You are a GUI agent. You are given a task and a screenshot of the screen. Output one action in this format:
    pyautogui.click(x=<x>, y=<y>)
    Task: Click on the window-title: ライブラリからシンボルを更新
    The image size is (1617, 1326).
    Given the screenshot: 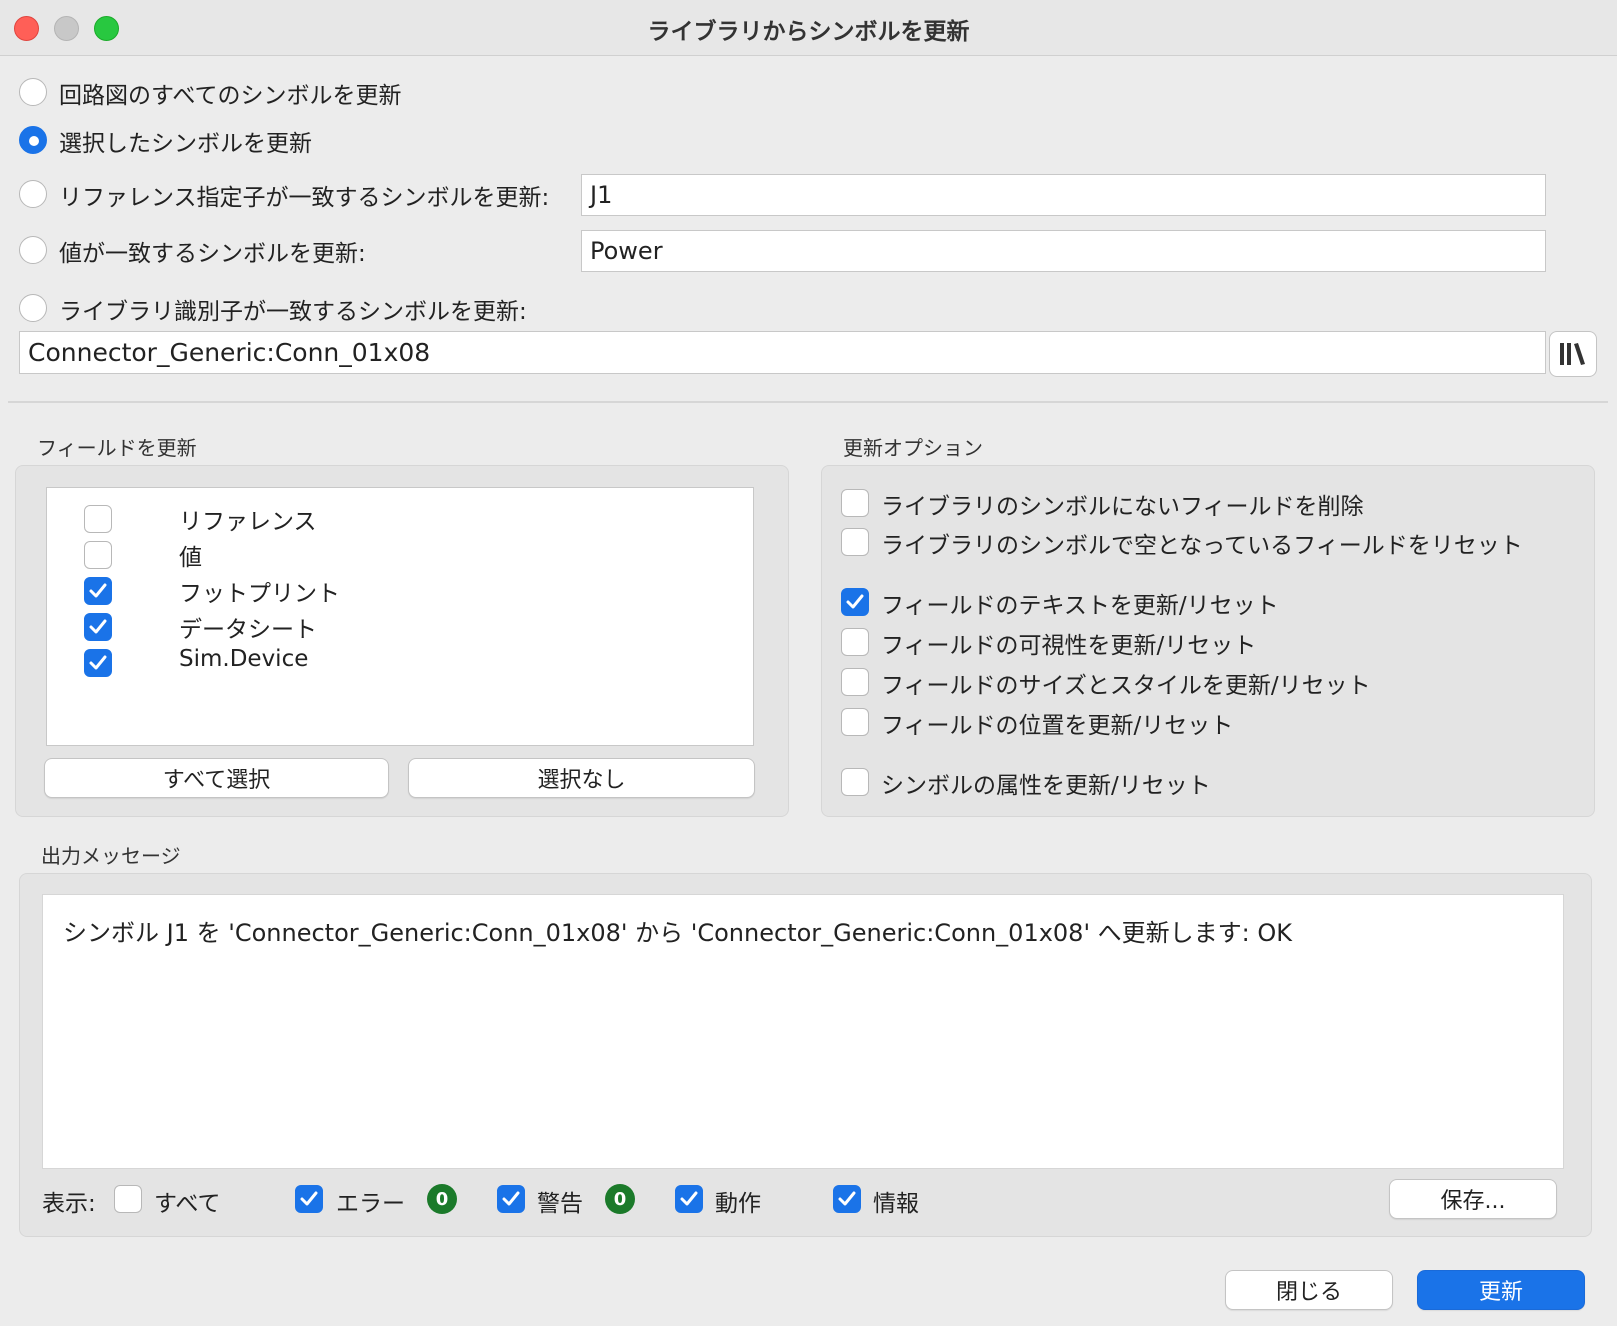 What is the action you would take?
    pyautogui.click(x=808, y=32)
    